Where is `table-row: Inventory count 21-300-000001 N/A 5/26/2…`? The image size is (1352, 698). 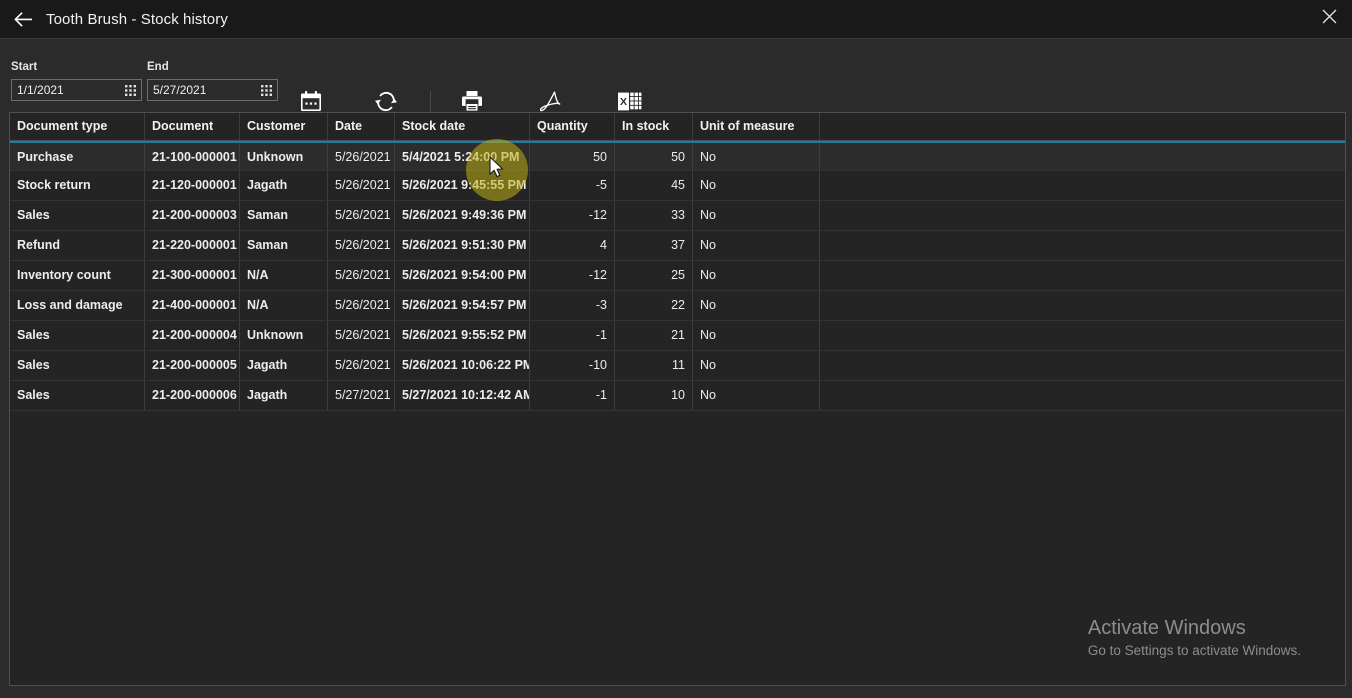 table-row: Inventory count 21-300-000001 N/A 5/26/2… is located at coordinates (677, 276).